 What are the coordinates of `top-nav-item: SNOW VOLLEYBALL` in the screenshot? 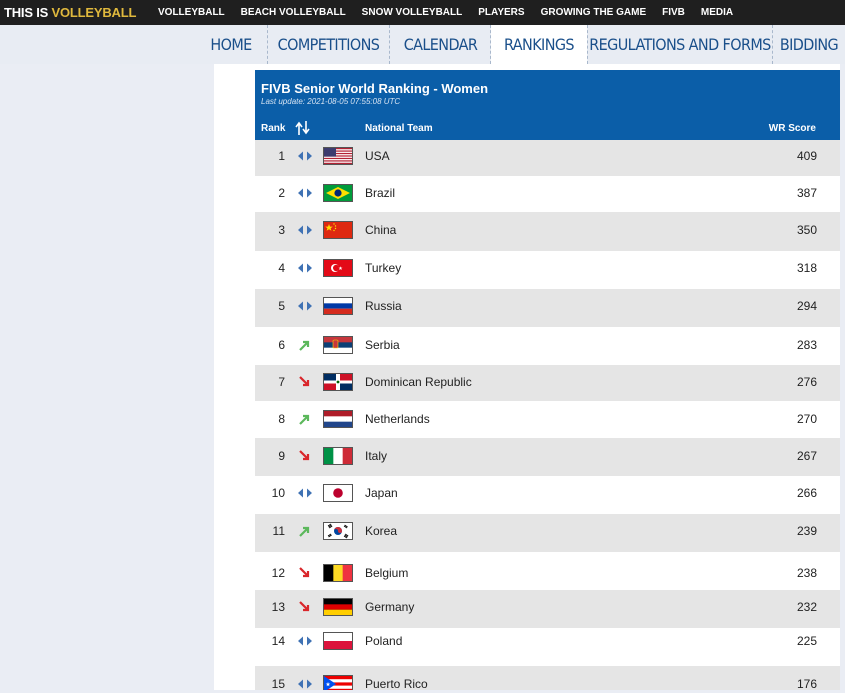 It's located at (412, 12).